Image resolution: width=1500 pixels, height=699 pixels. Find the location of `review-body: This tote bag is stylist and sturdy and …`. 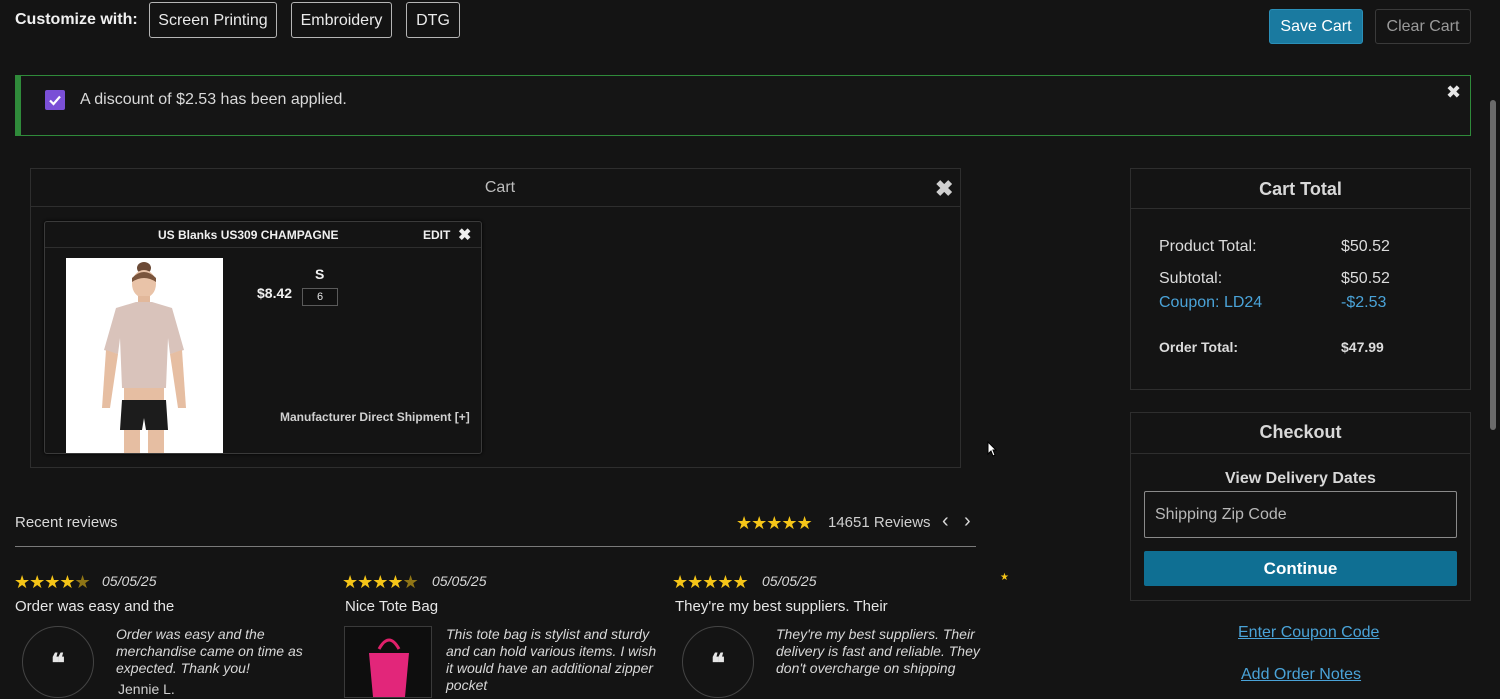

review-body: This tote bag is stylist and sturdy and … is located at coordinates (551, 659).